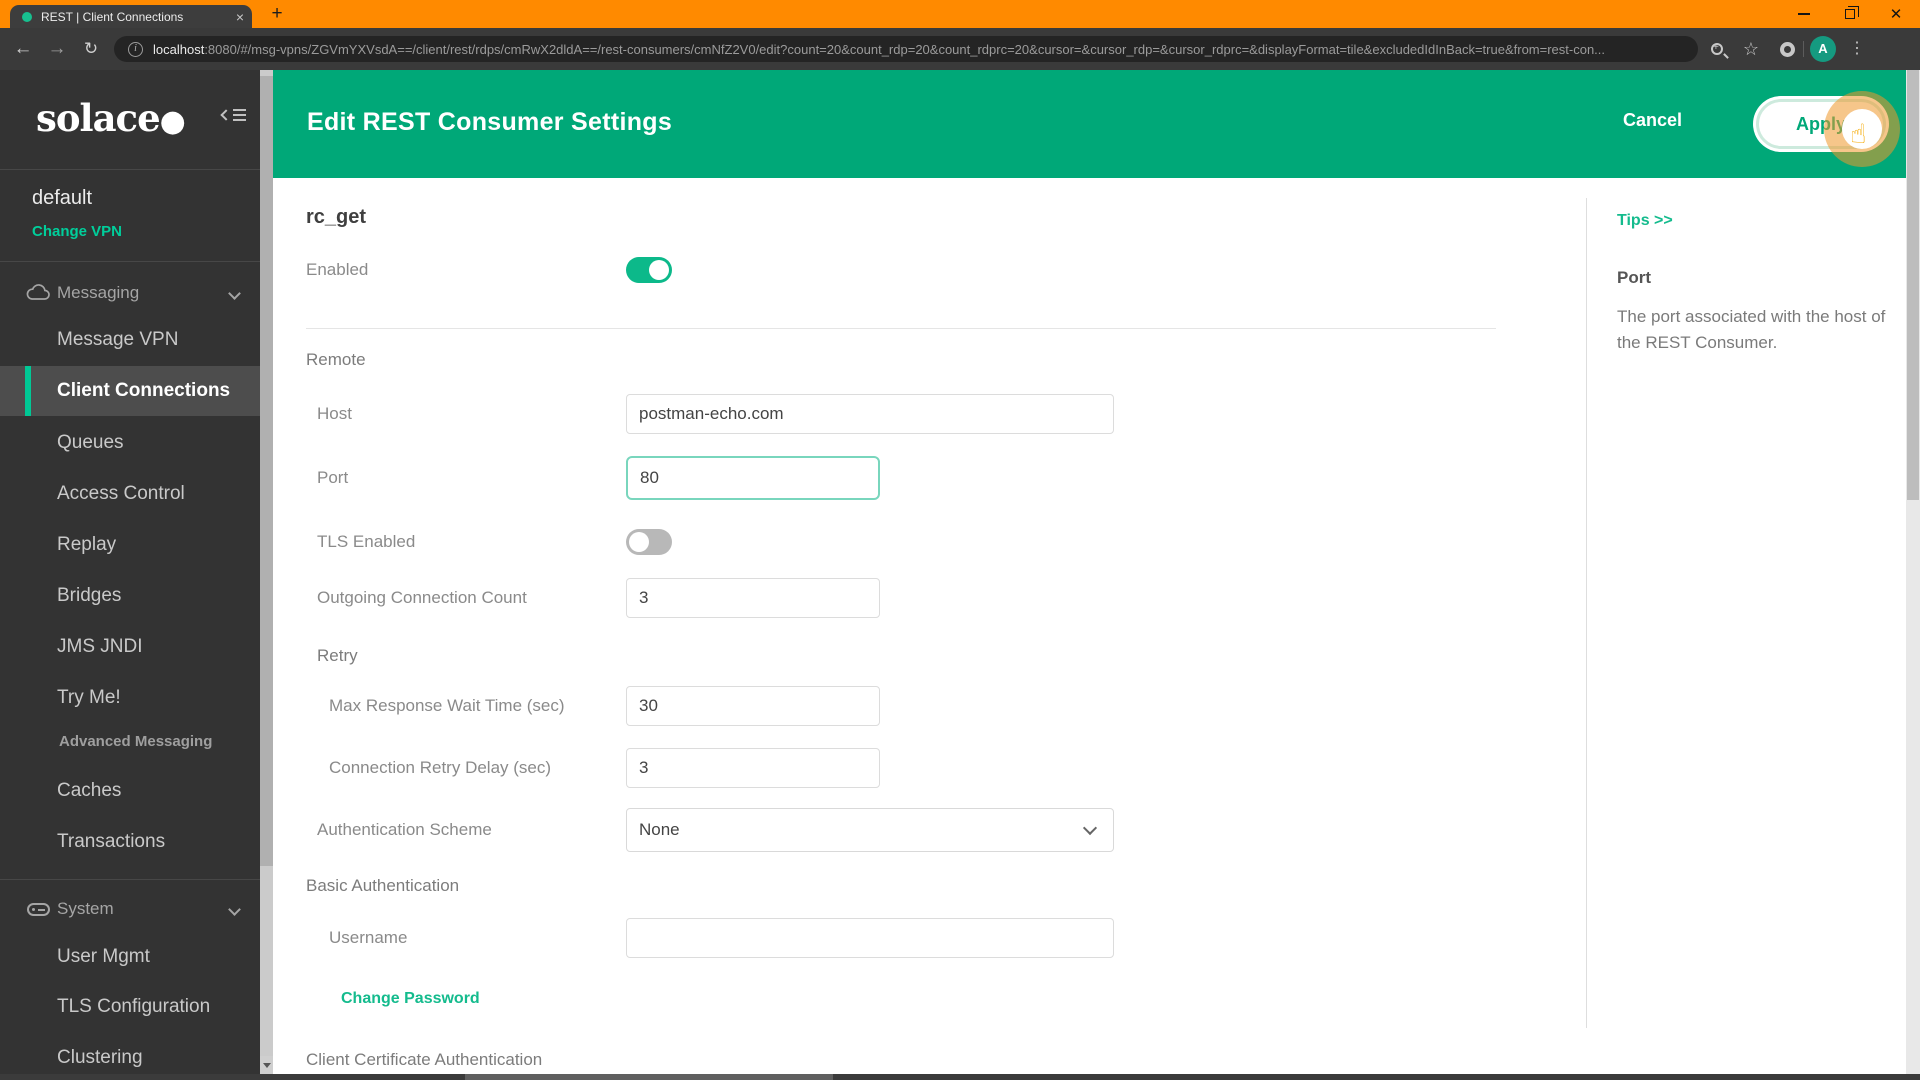  I want to click on solace-logo: solace●, so click(111, 118).